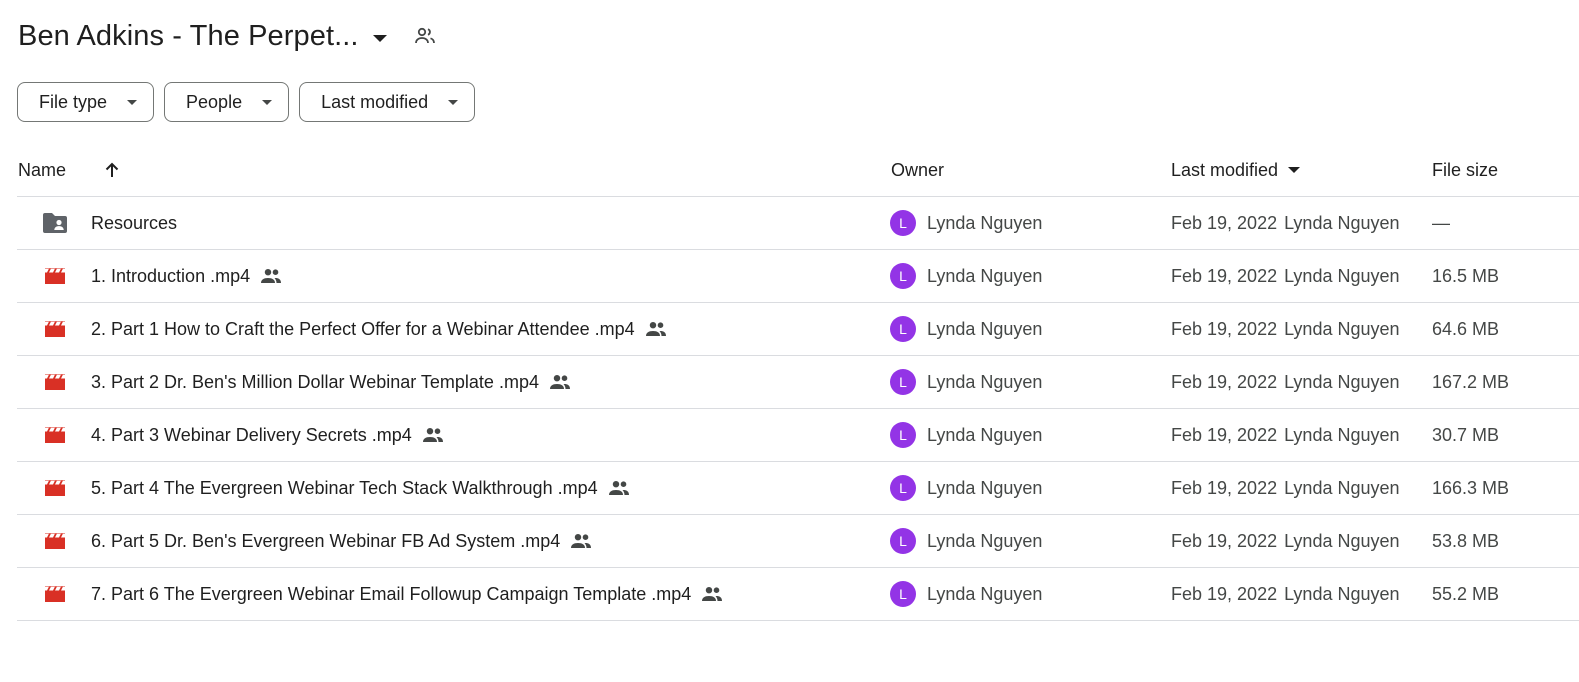 The height and width of the screenshot is (682, 1579). I want to click on shared-folder-icon, so click(55, 223).